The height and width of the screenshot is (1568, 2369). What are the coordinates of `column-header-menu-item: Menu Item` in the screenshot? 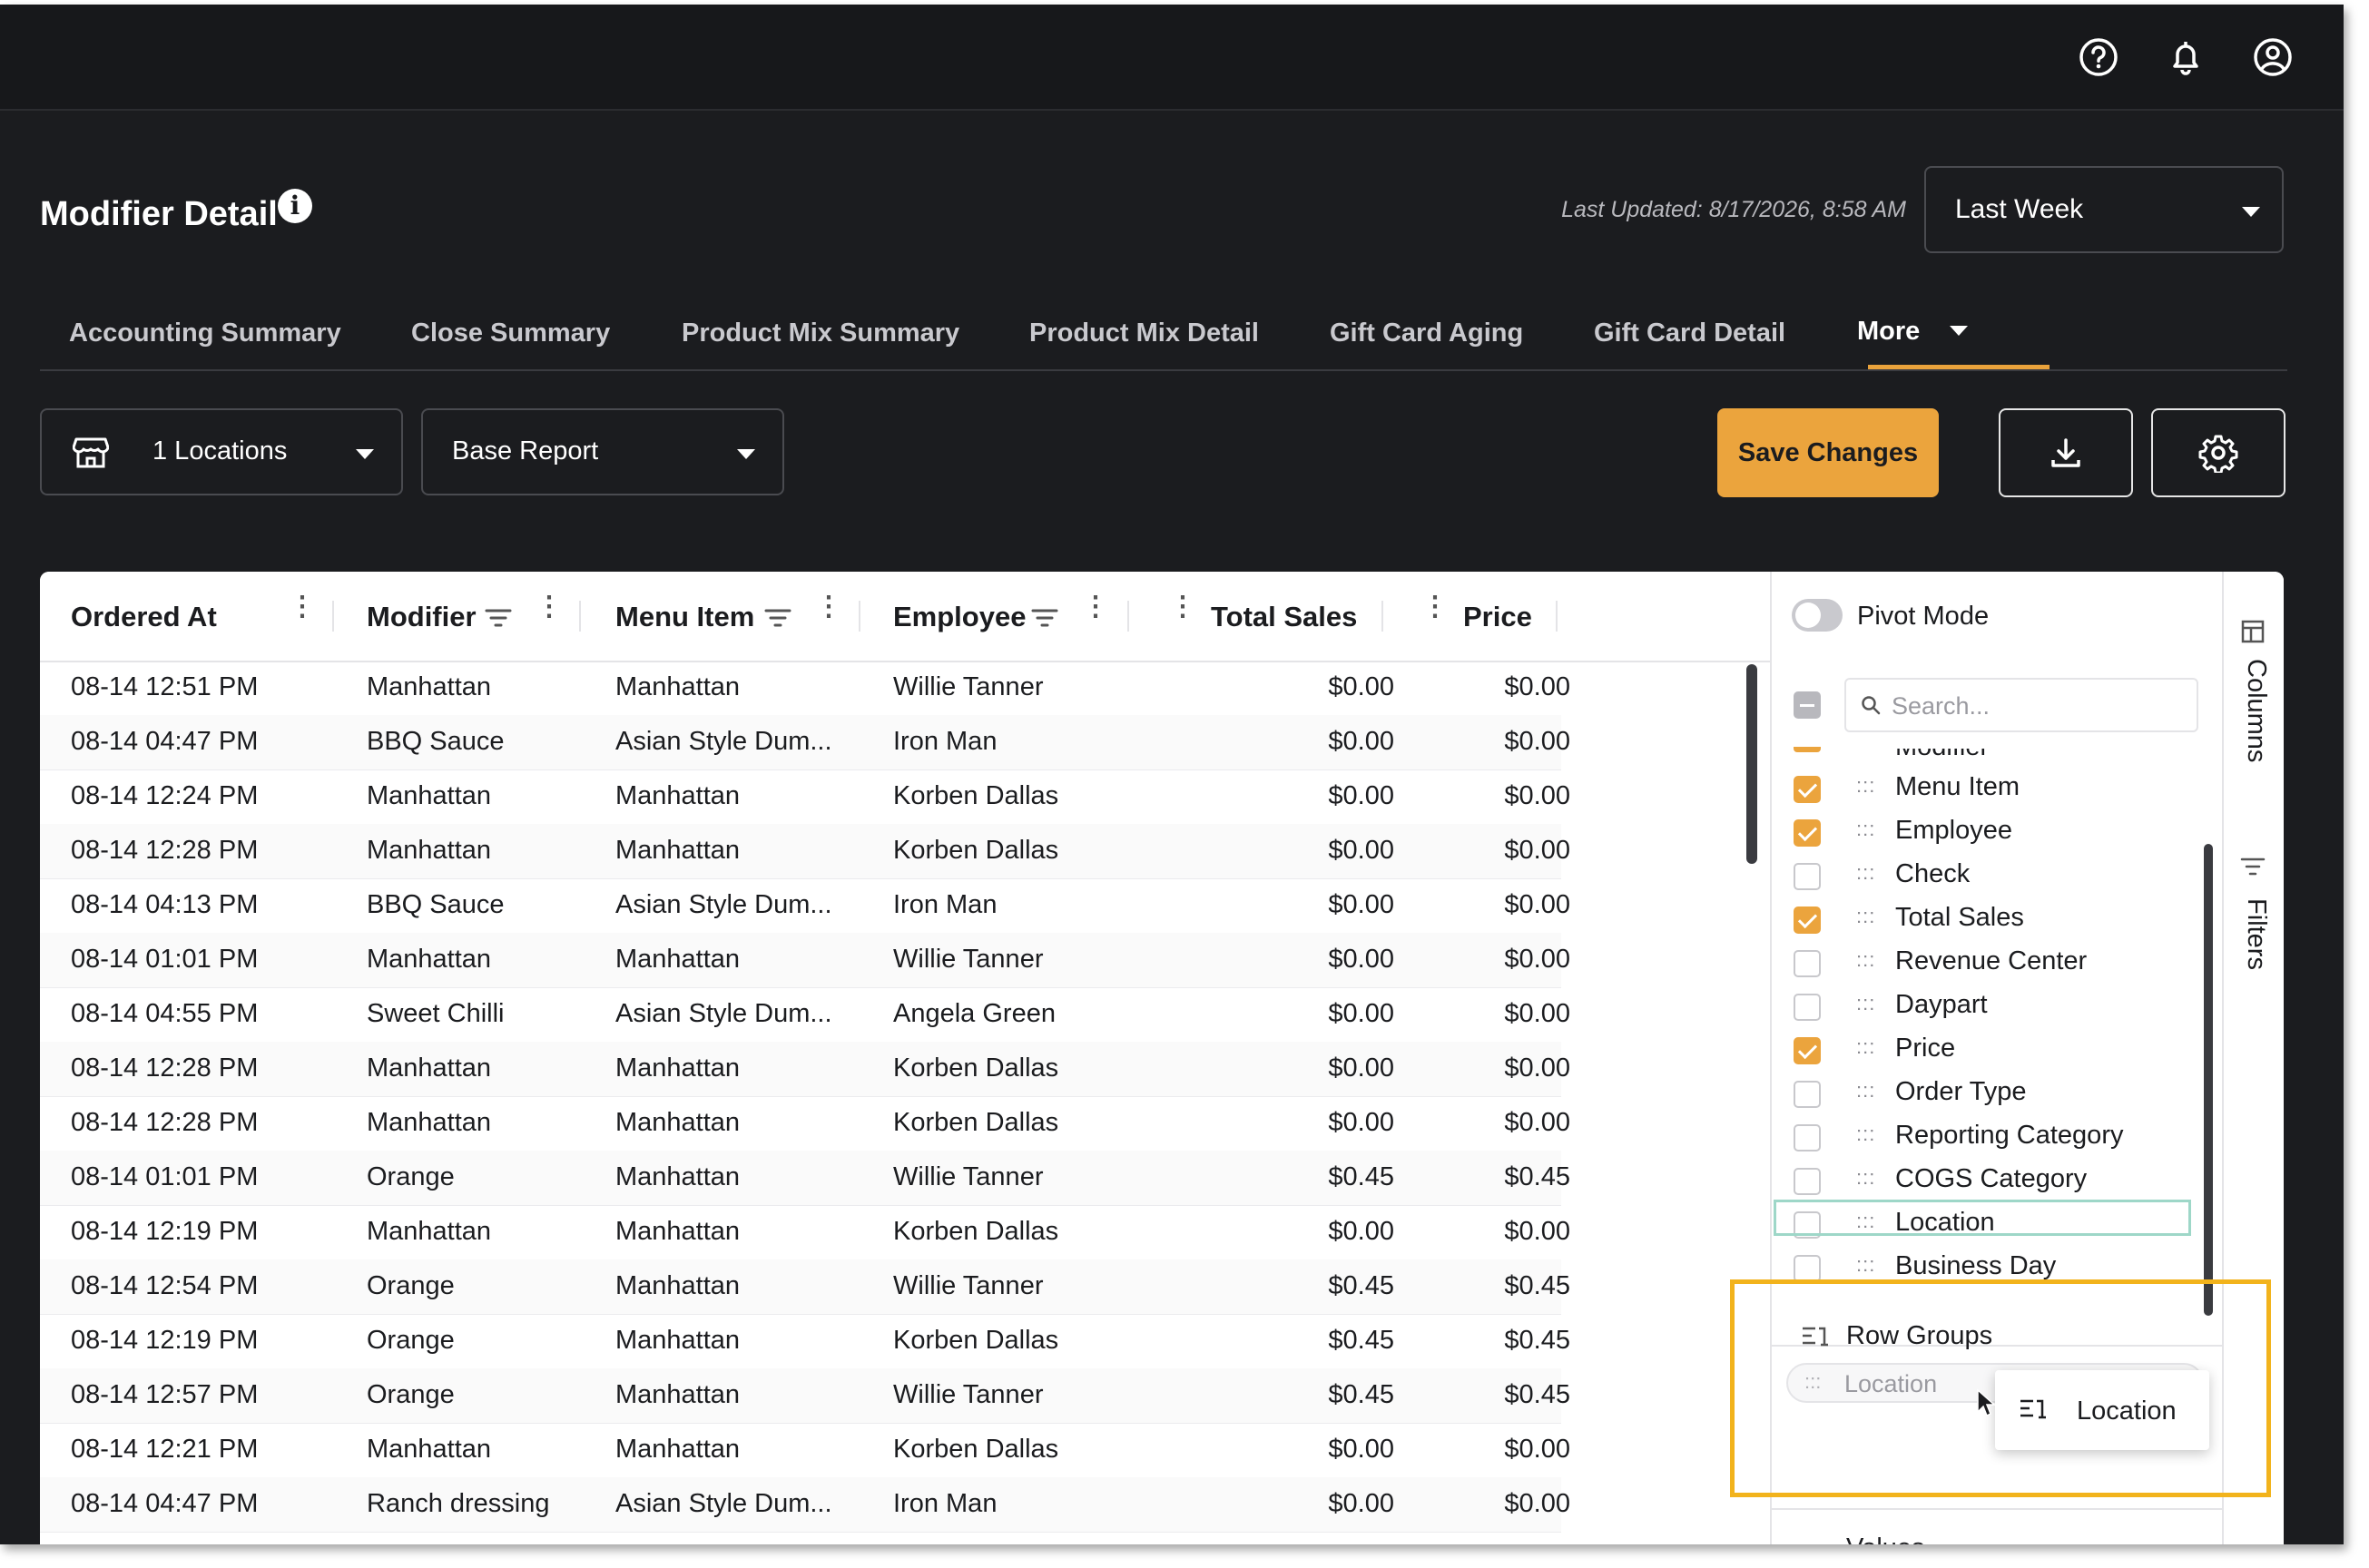 It's located at (684, 617).